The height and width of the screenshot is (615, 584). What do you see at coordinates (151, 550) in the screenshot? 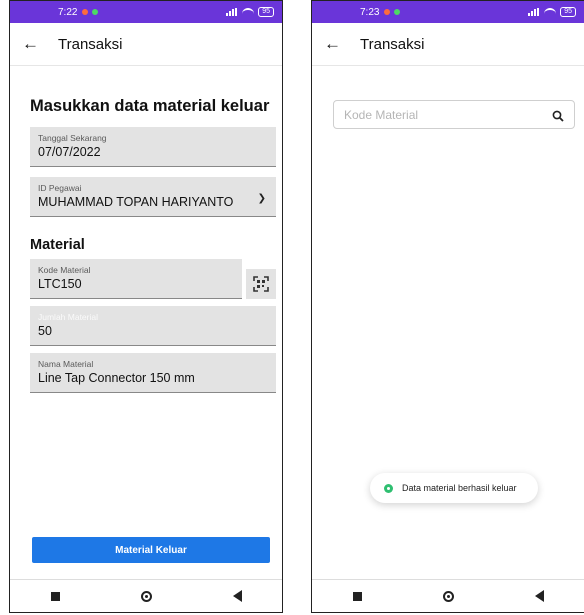
I see `material-out-button: Material Keluar` at bounding box center [151, 550].